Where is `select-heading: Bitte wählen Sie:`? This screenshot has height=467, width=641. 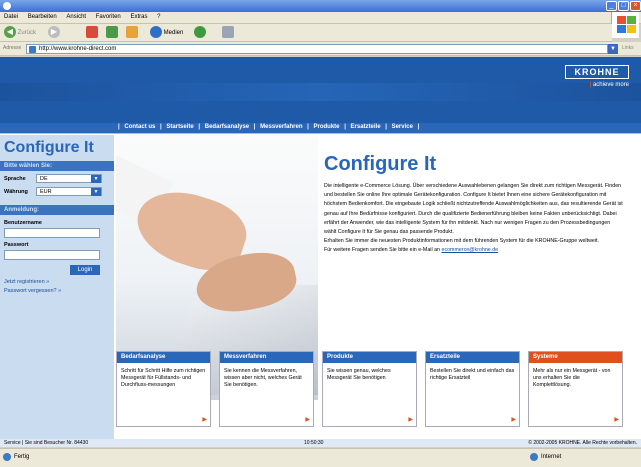
select-heading: Bitte wählen Sie: is located at coordinates (57, 166).